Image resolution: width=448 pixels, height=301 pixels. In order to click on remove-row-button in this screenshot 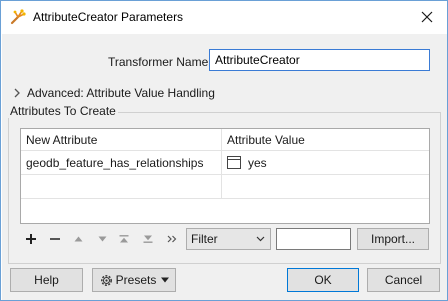, I will do `click(55, 239)`.